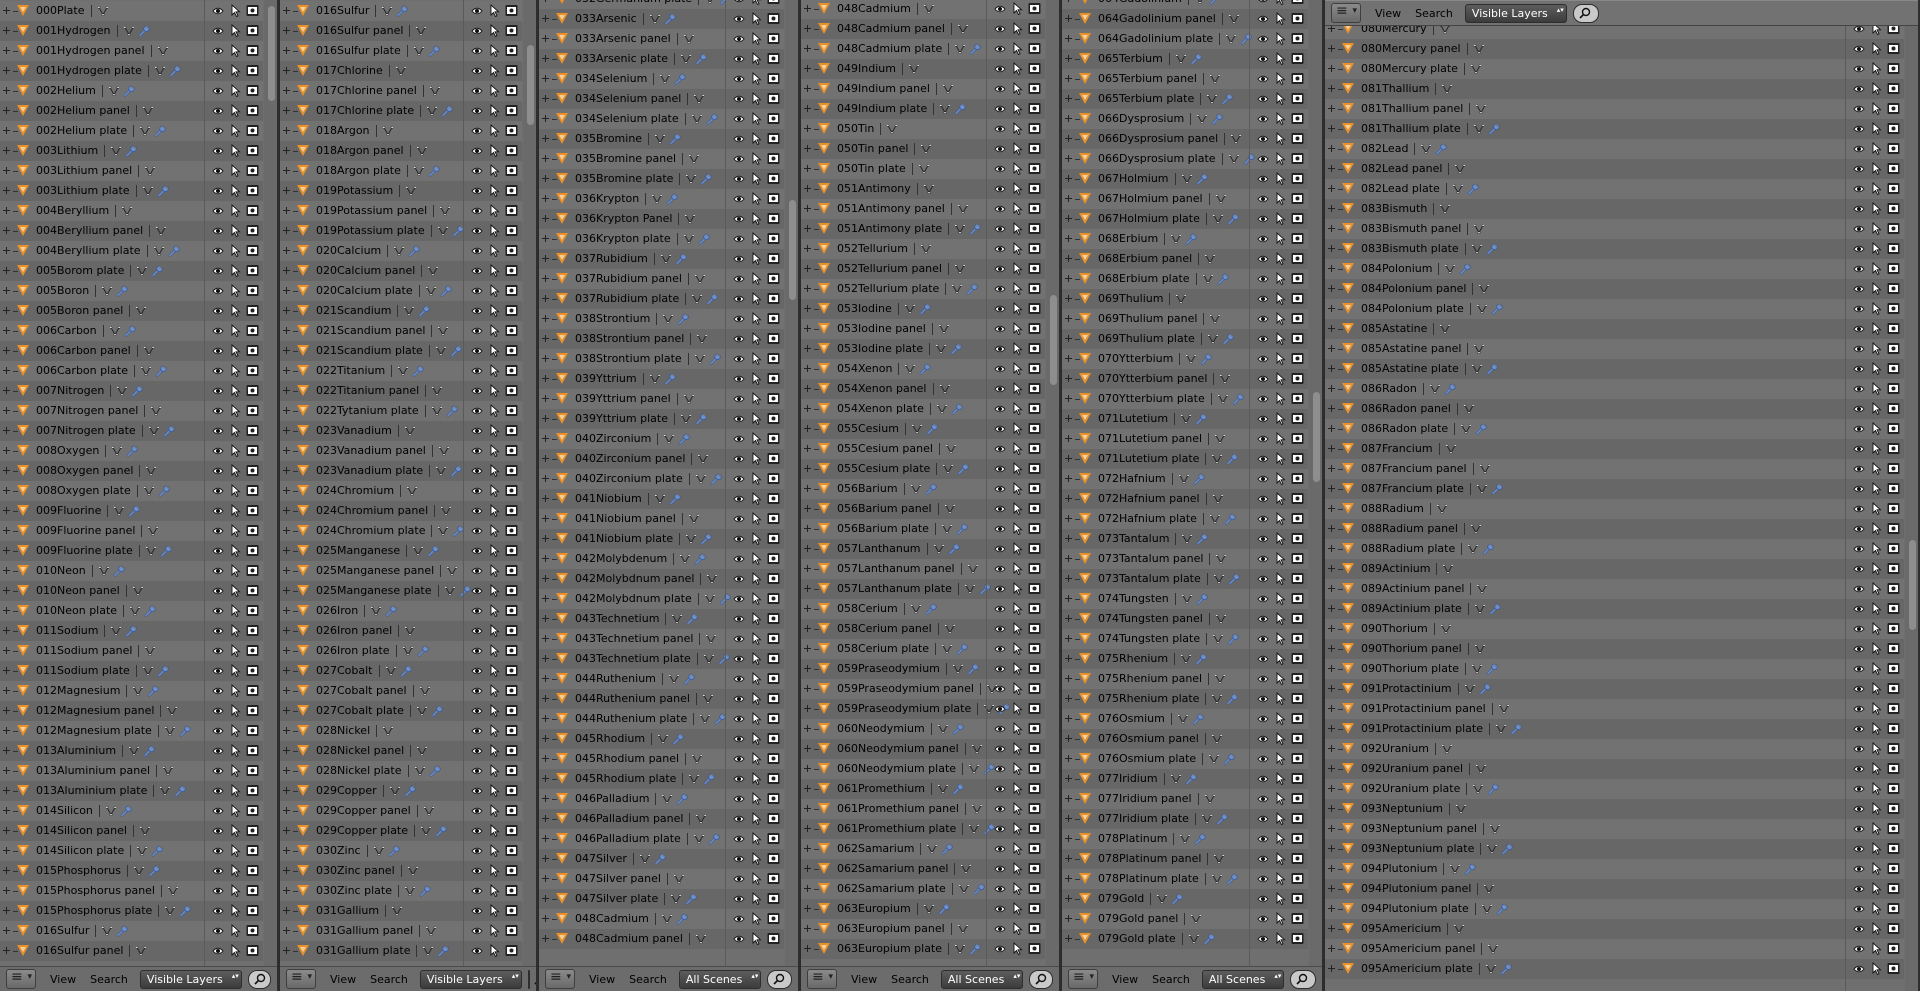  I want to click on outliner-row: 092Uranium panel, so click(1614, 769).